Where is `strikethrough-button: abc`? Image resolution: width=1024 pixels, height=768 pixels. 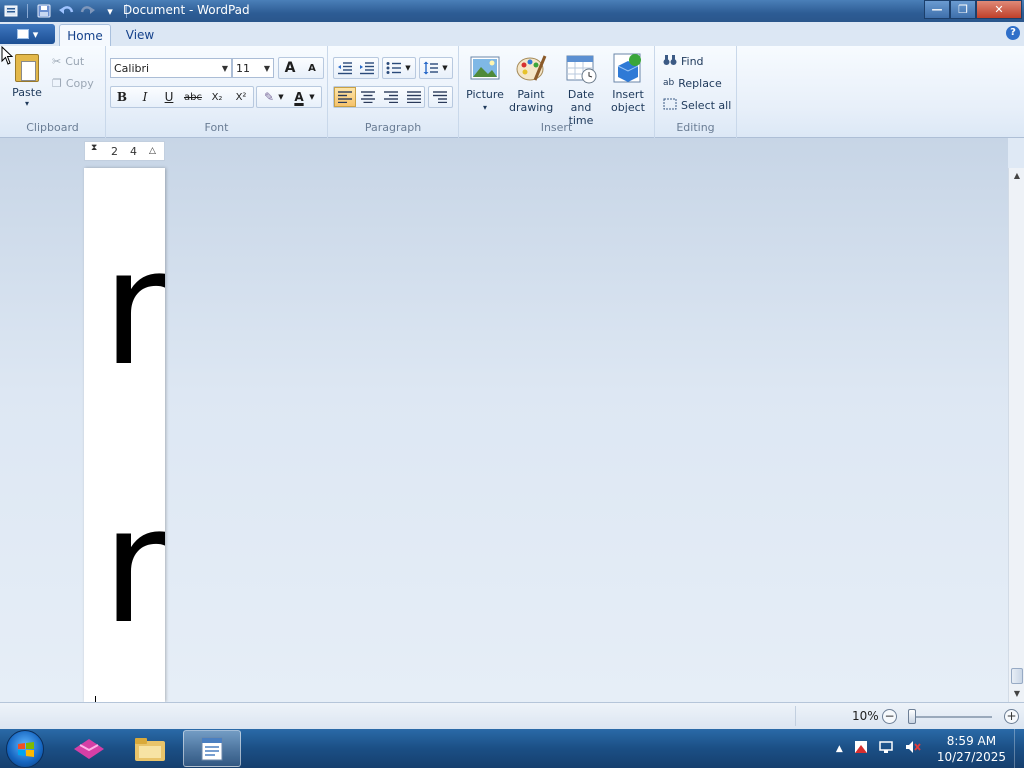
strikethrough-button: abc is located at coordinates (193, 97).